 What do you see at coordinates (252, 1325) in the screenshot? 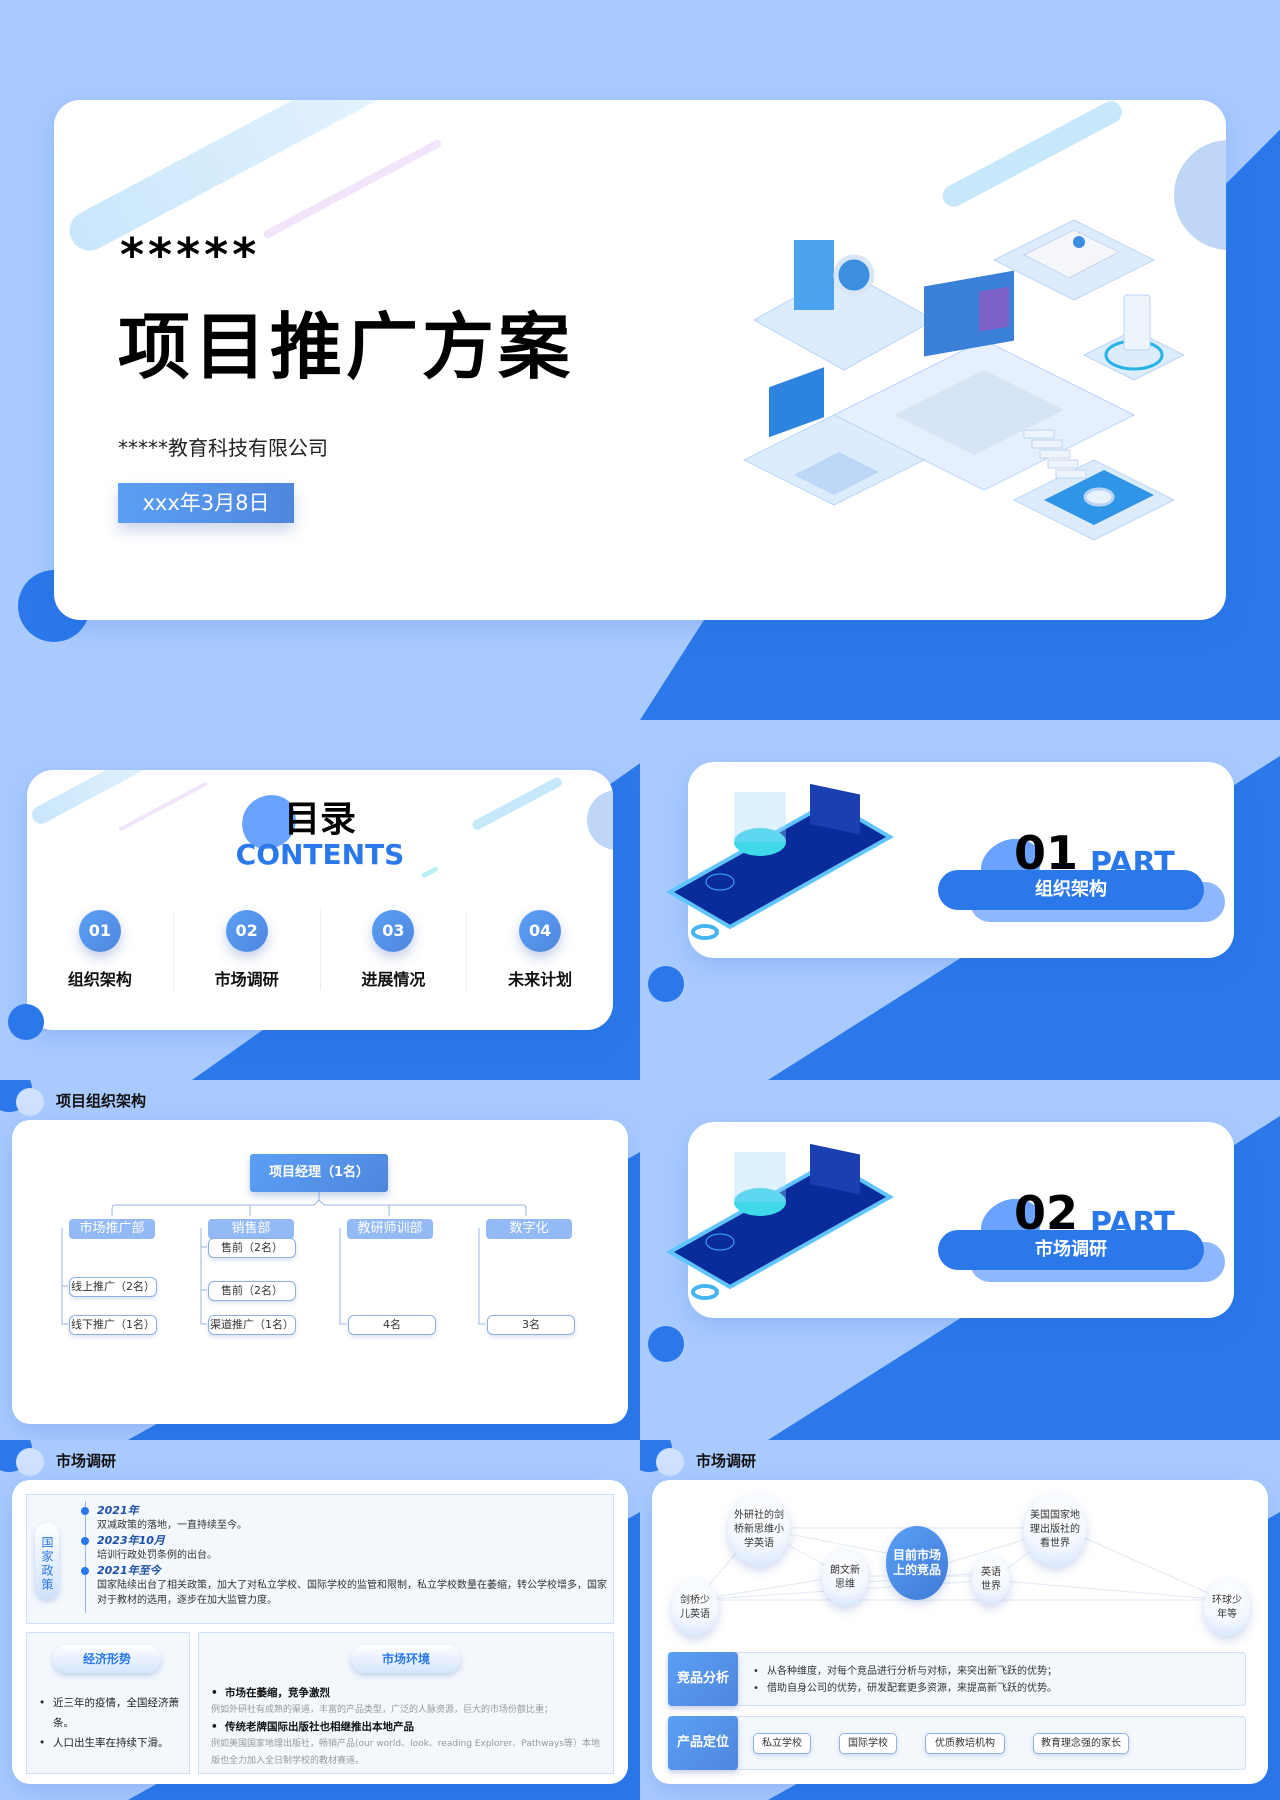
I see `member-node: 渠道推广（1名）` at bounding box center [252, 1325].